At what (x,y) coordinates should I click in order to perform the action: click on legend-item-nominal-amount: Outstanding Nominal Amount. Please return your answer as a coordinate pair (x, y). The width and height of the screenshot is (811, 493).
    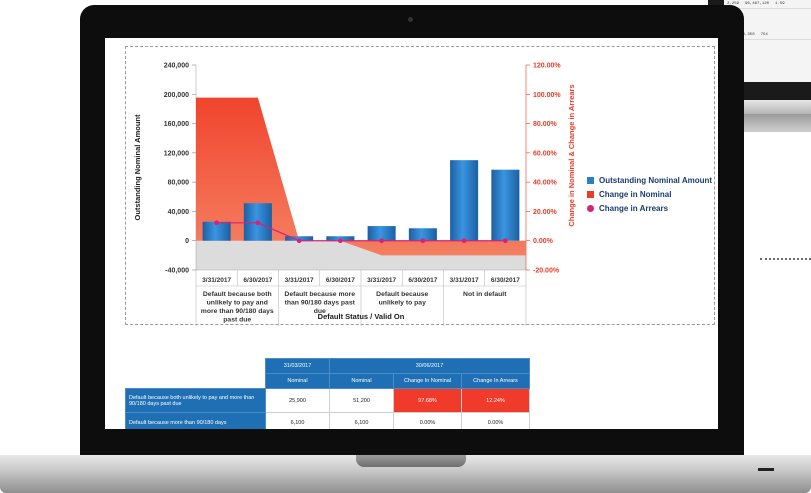
    Looking at the image, I should click on (649, 180).